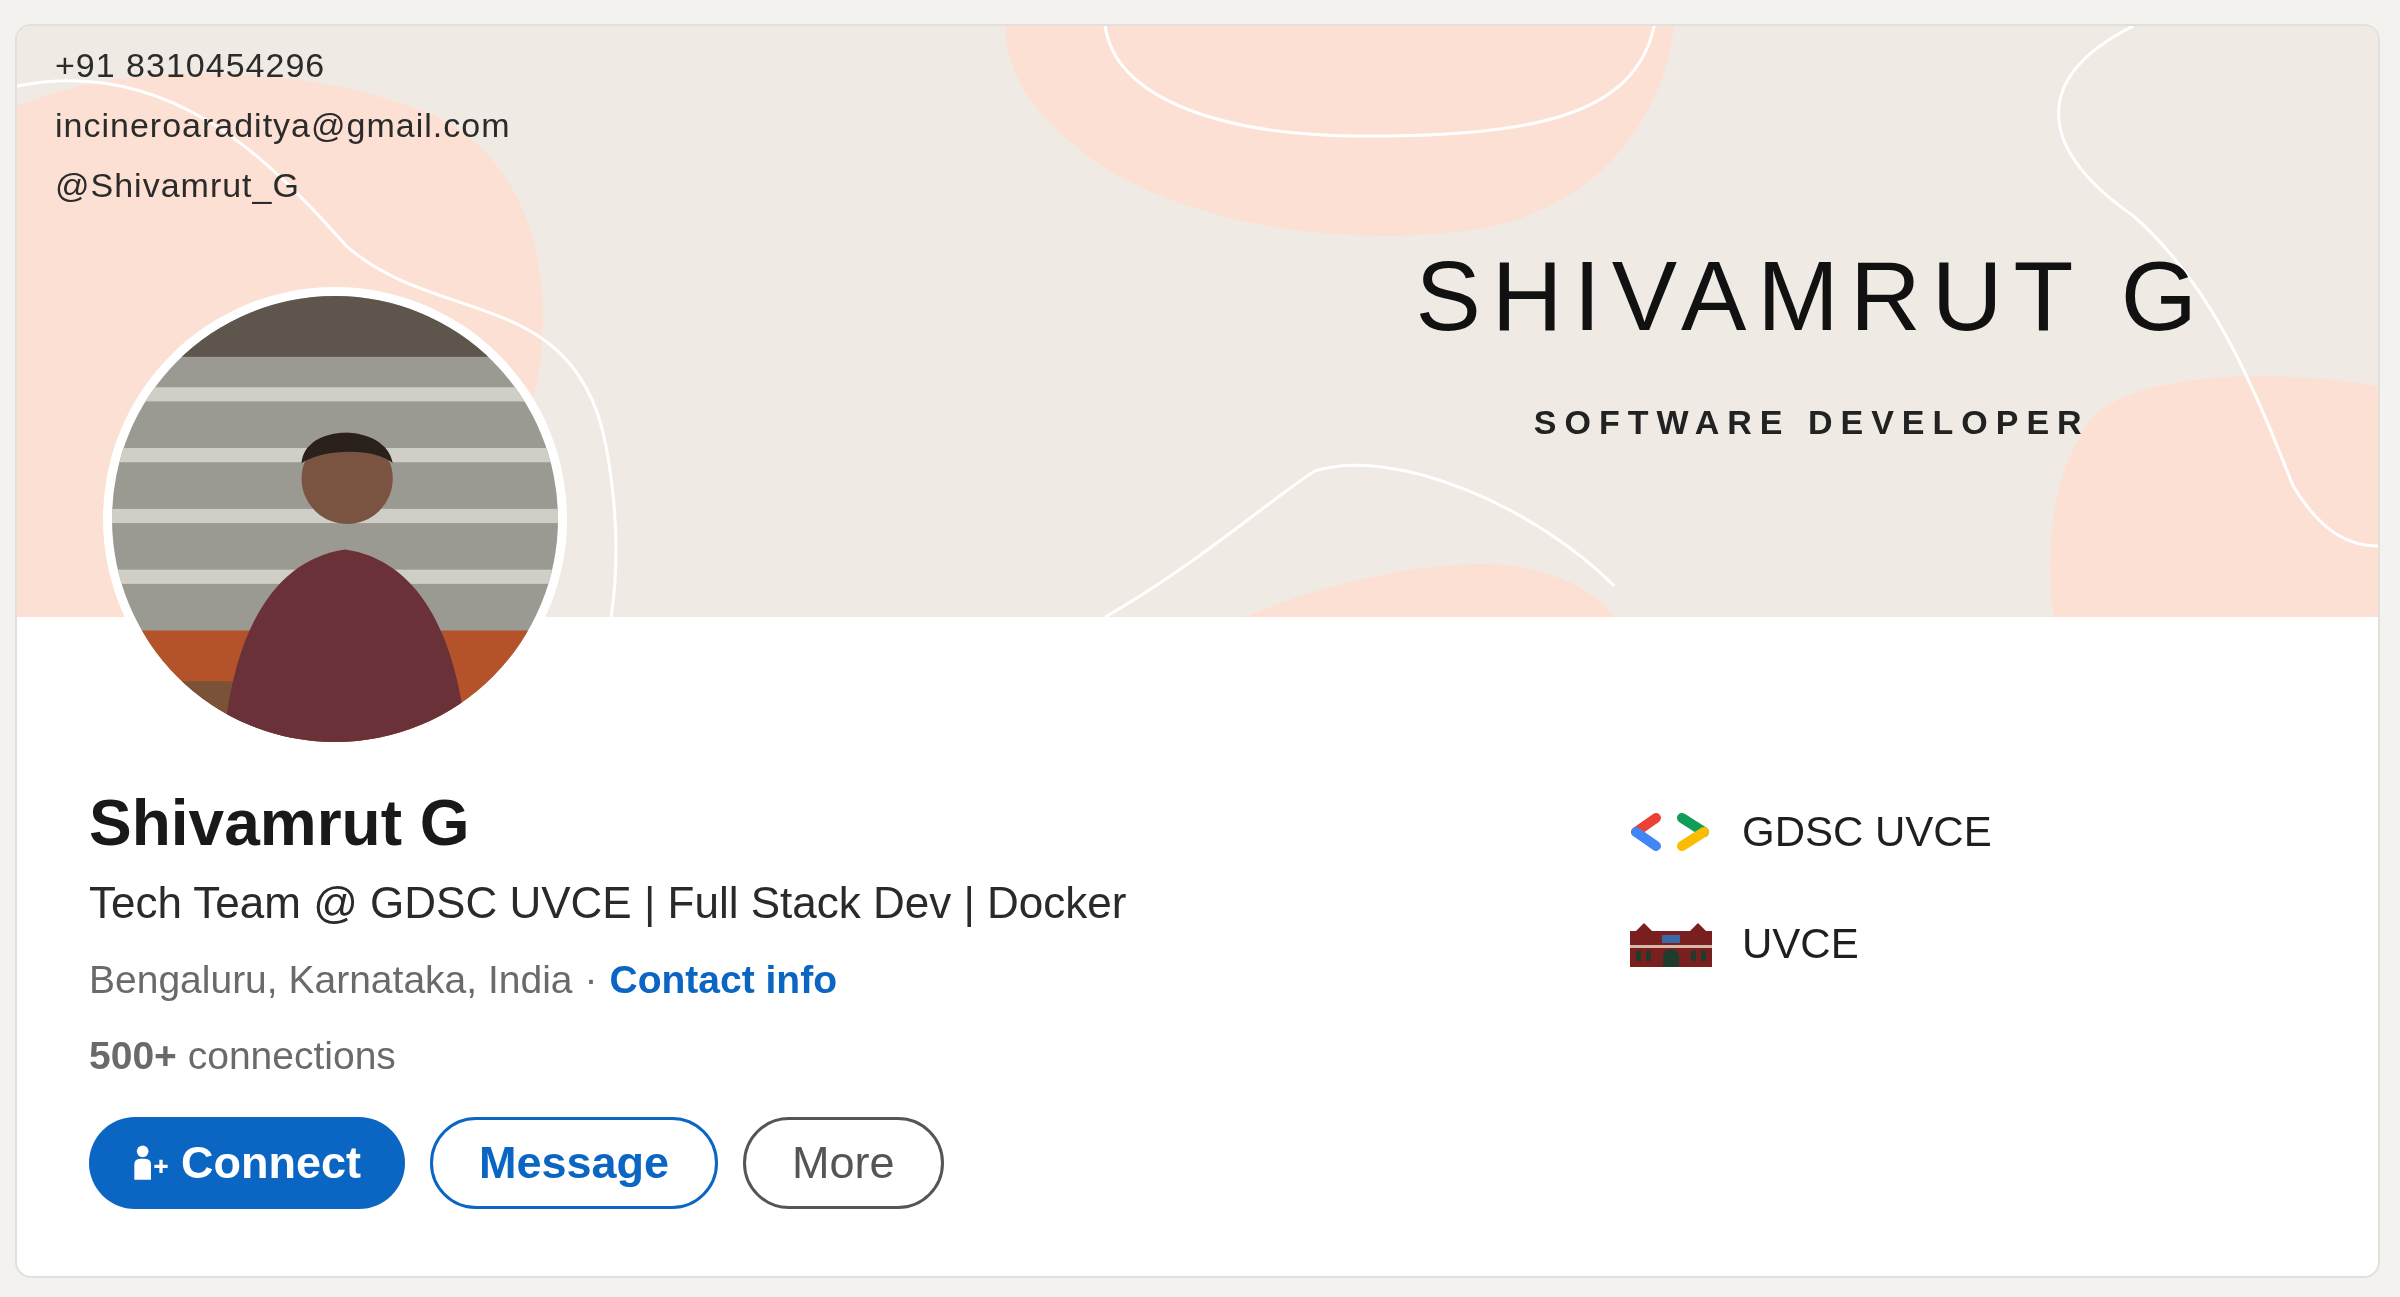 This screenshot has height=1297, width=2400. I want to click on banner-subtitle: SOFTWARE DEVELOPER, so click(1811, 422).